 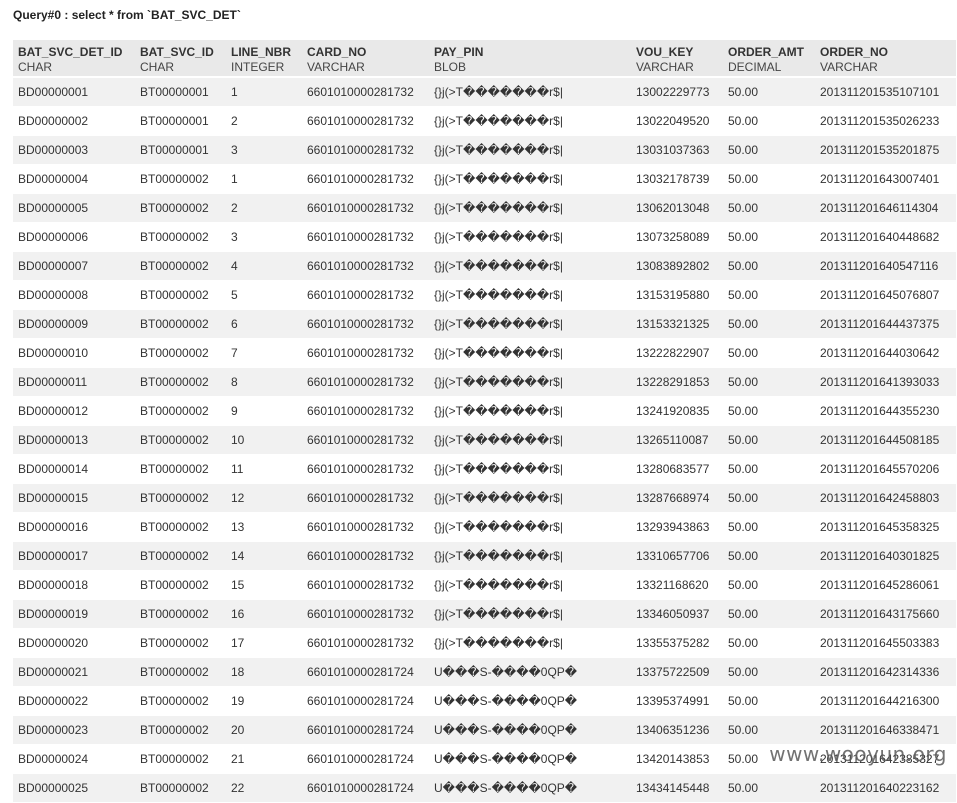 I want to click on table-cell: BD00000023, so click(x=74, y=730).